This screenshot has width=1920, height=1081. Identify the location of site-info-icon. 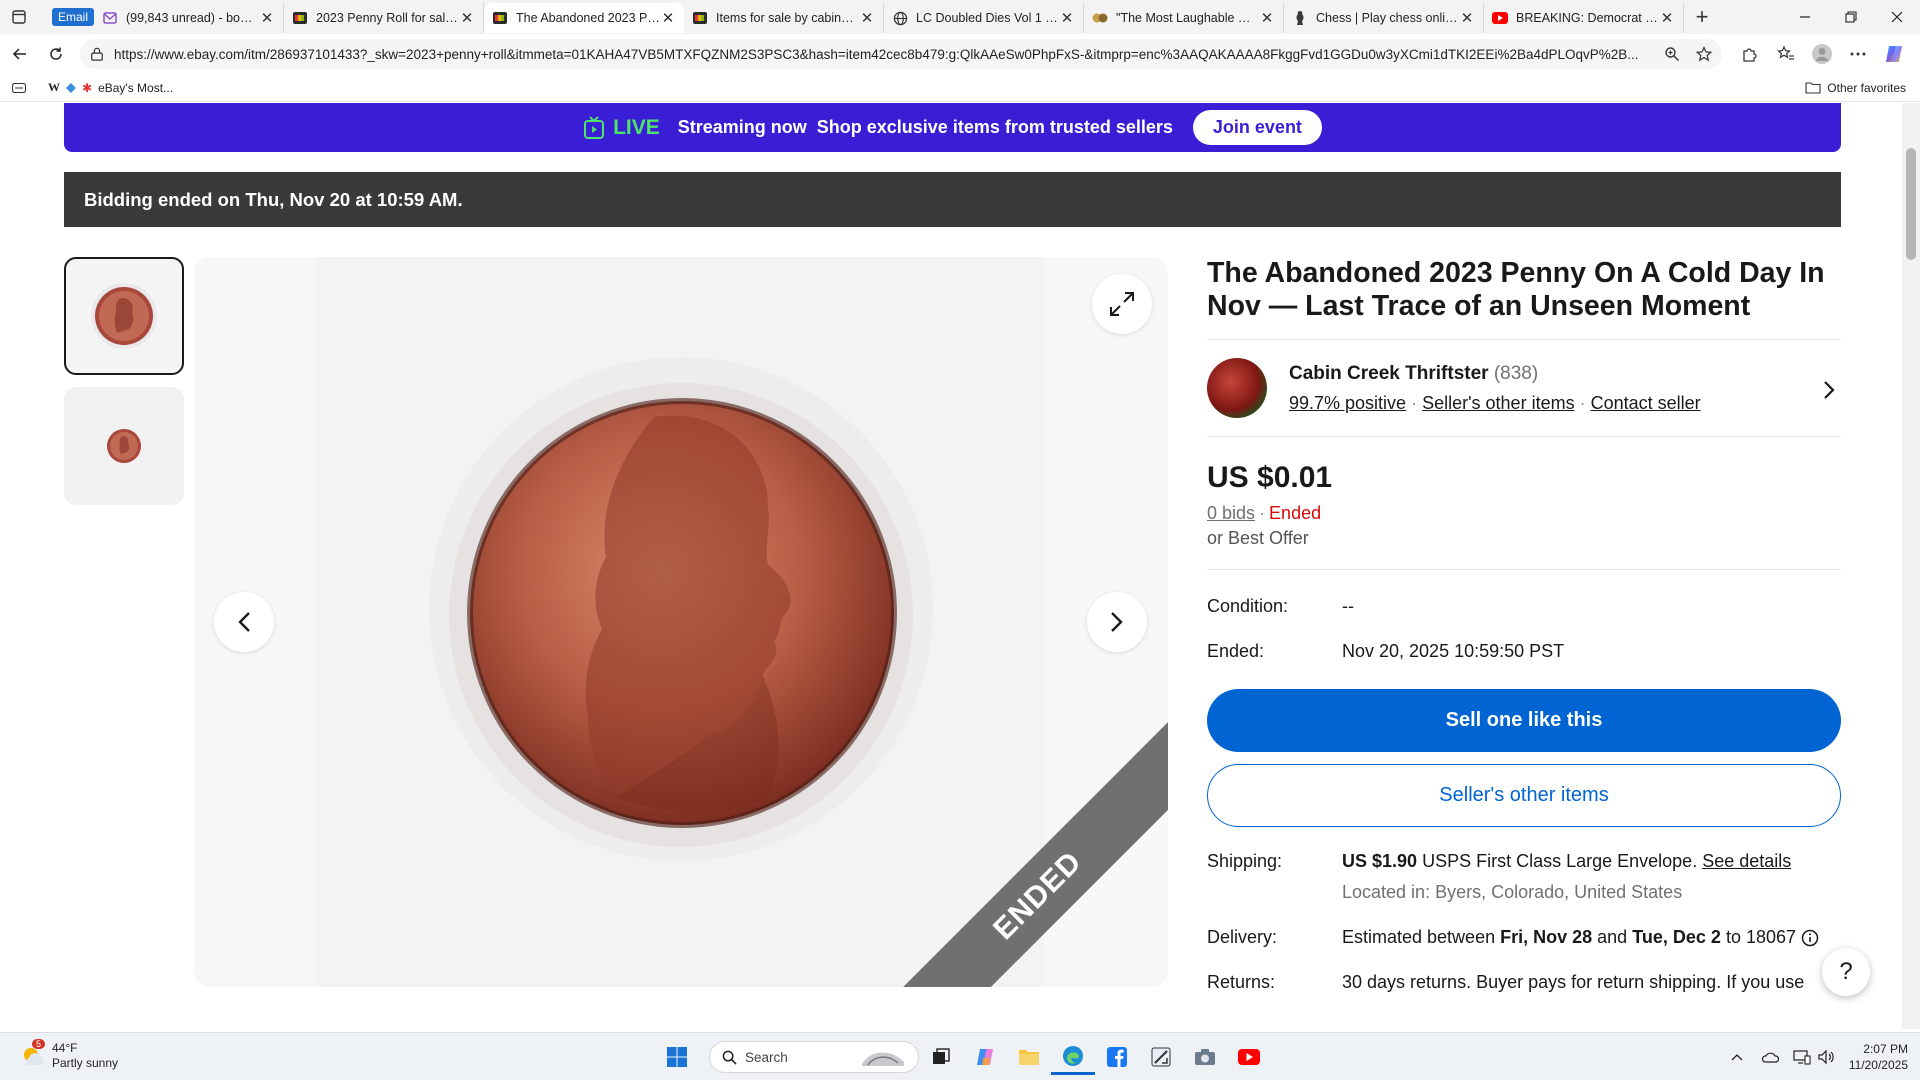
(97, 54).